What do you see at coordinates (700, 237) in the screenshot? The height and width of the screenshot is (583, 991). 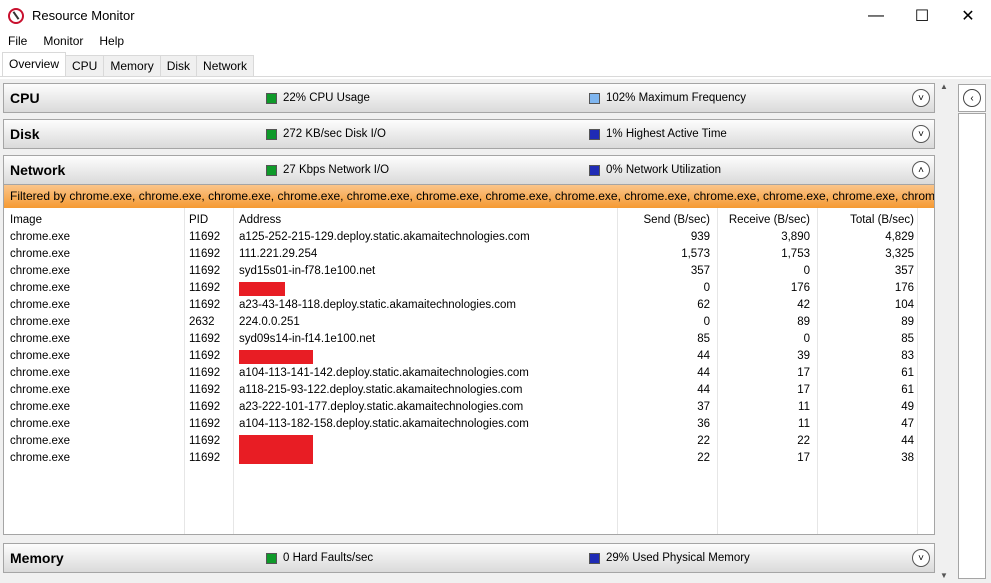 I see `cell-send: 939` at bounding box center [700, 237].